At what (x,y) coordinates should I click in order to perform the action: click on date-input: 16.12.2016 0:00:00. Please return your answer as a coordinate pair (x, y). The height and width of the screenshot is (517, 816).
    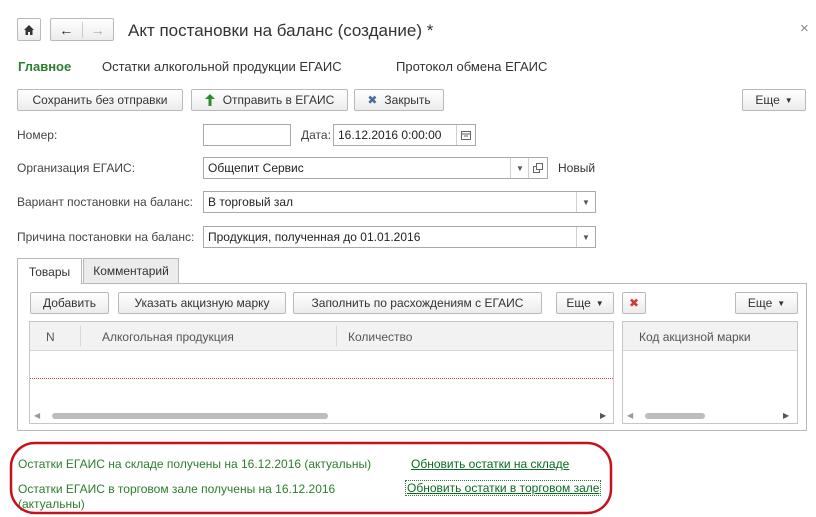
    Looking at the image, I should click on (404, 135).